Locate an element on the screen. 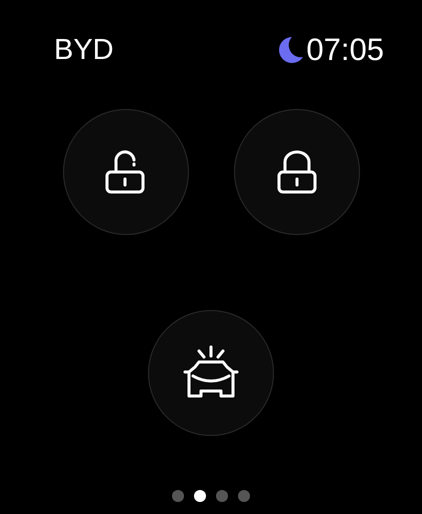  unlocked-padlock-icon is located at coordinates (125, 172).